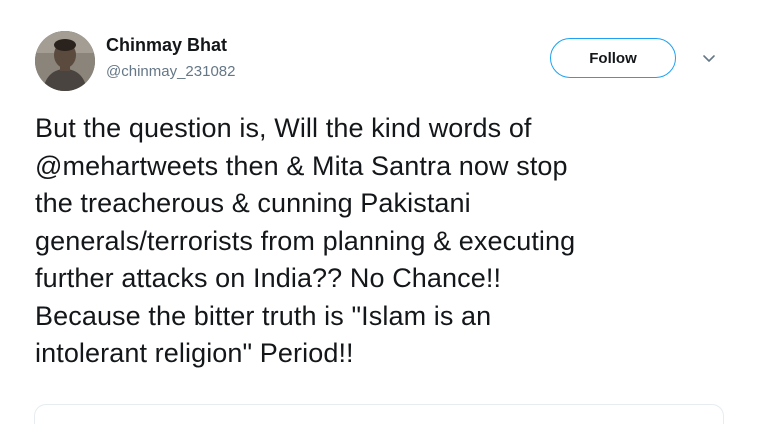 This screenshot has width=759, height=424. What do you see at coordinates (170, 71) in the screenshot?
I see `user-handle: @chinmay_231082` at bounding box center [170, 71].